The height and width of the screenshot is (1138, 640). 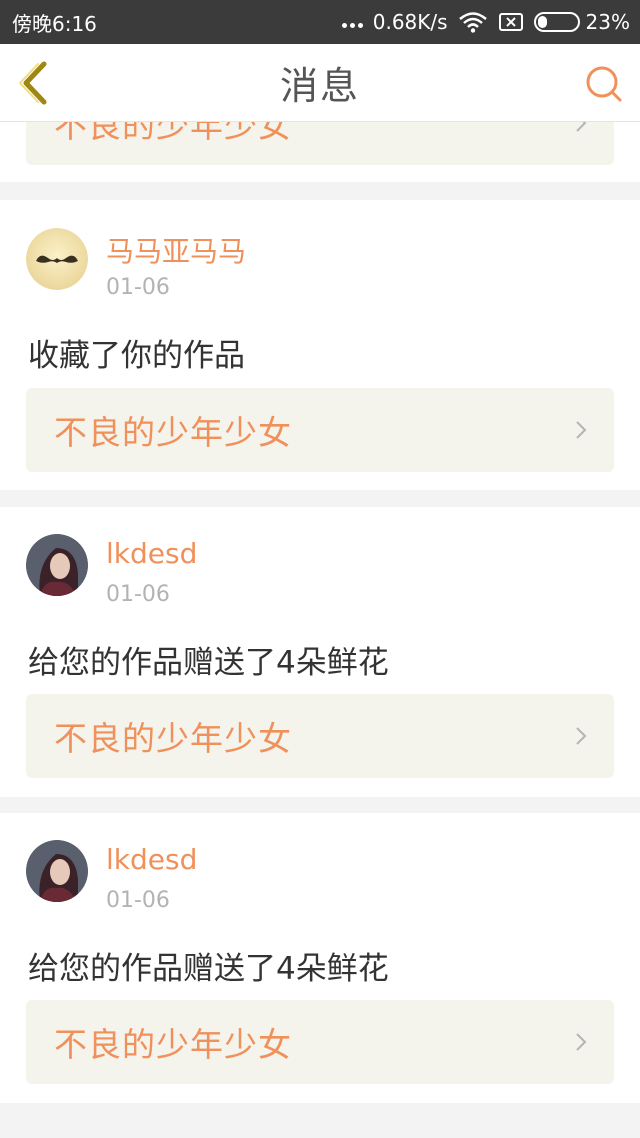 I want to click on header: 消息, so click(x=320, y=83).